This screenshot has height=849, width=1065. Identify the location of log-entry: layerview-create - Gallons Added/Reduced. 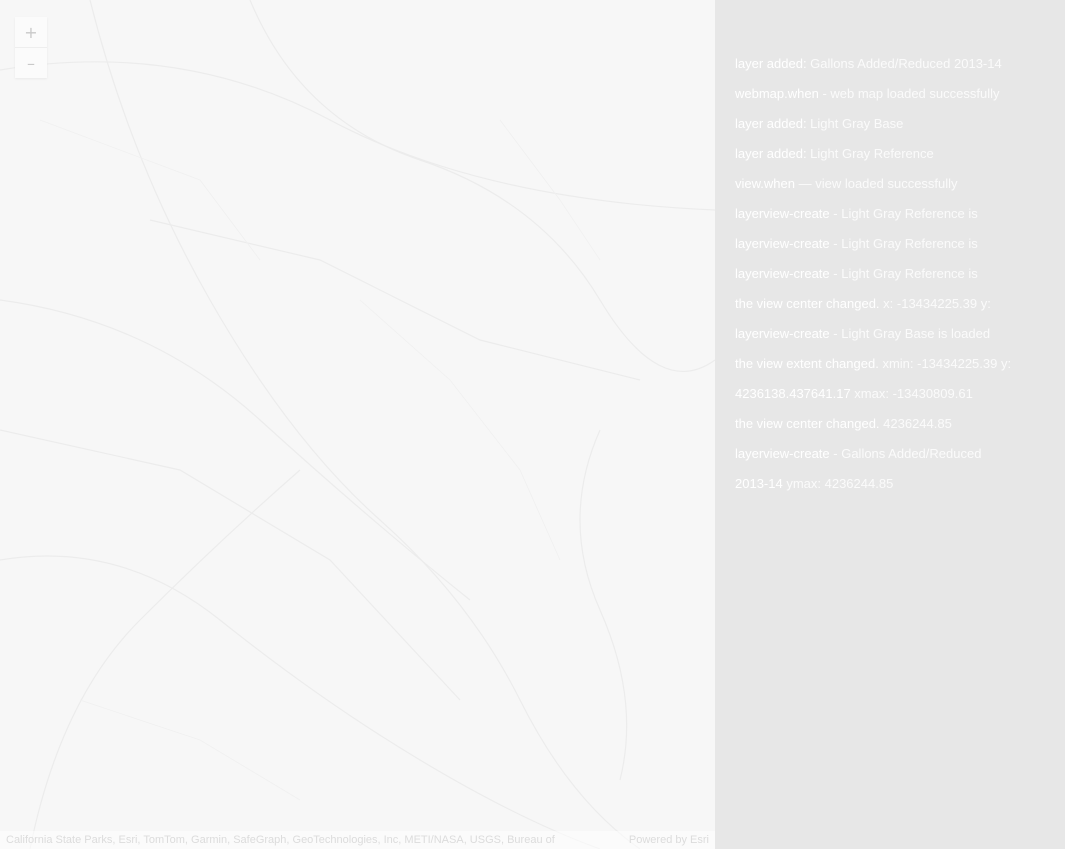
(895, 461).